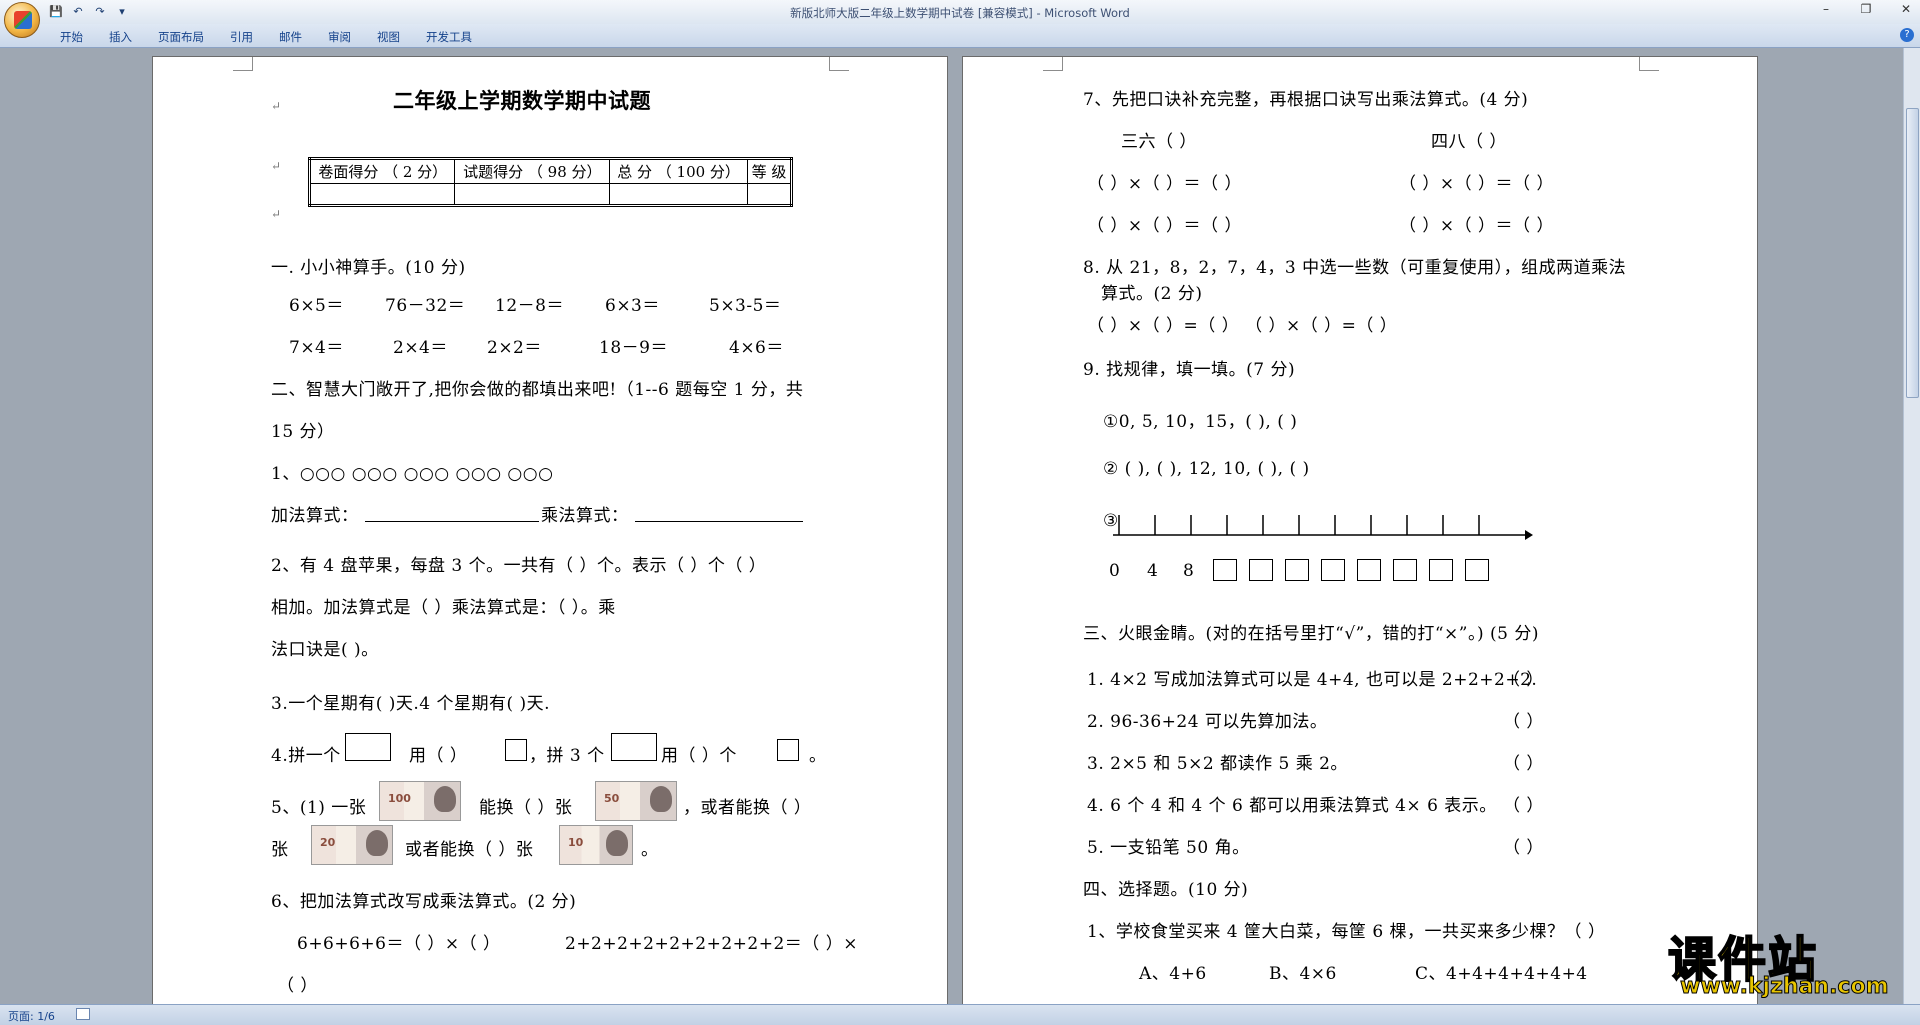 The width and height of the screenshot is (1920, 1025). What do you see at coordinates (1476, 184) in the screenshot?
I see `question-7-equation: （ ）×（ ）＝（ ）` at bounding box center [1476, 184].